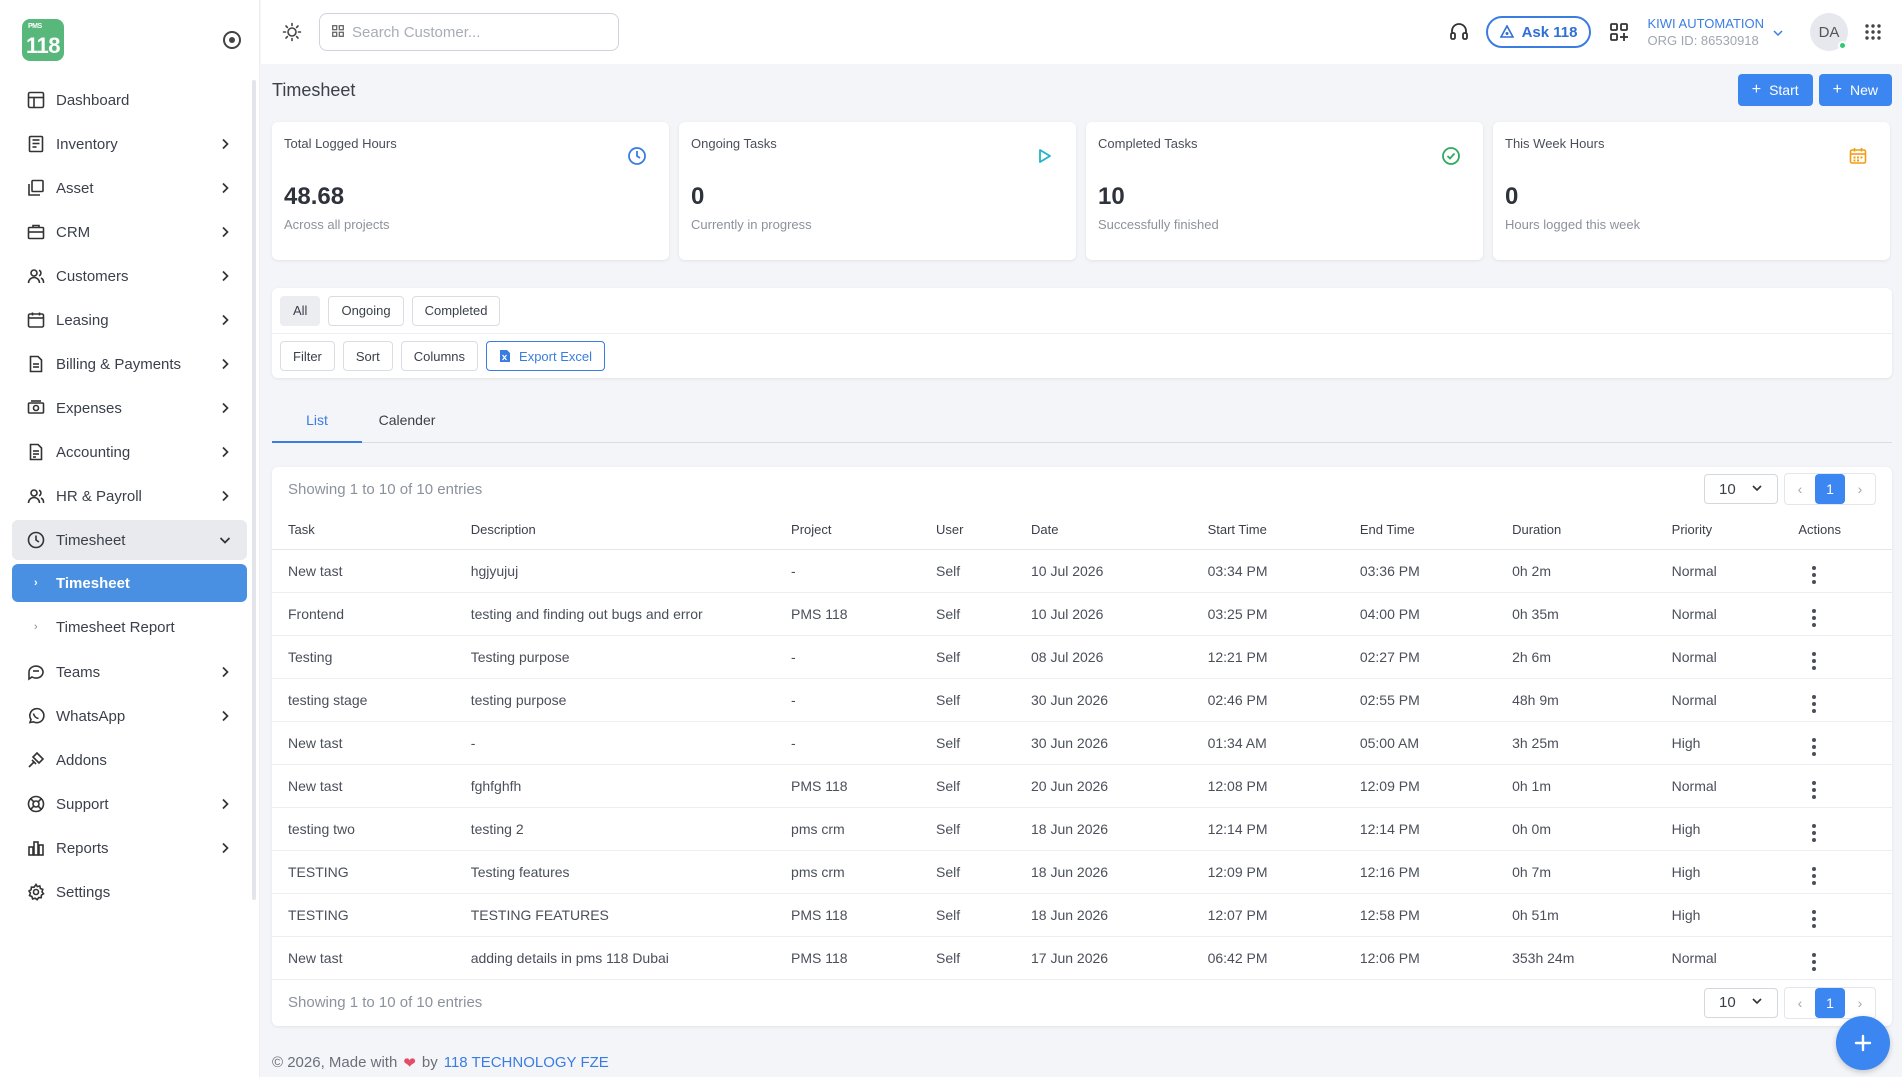 Image resolution: width=1902 pixels, height=1077 pixels. I want to click on sidebar-subitem-label: Timesheet Report, so click(115, 627).